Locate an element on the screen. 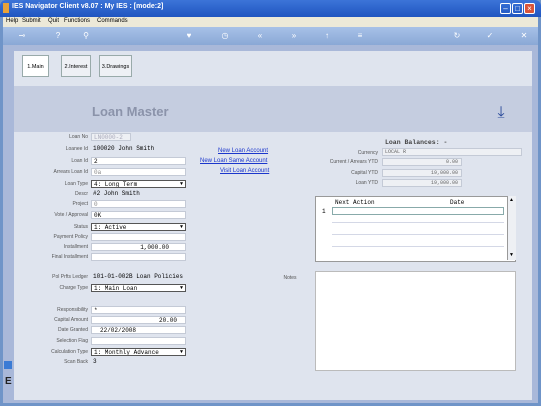 The width and height of the screenshot is (541, 406). up-icon: ↑ is located at coordinates (327, 36).